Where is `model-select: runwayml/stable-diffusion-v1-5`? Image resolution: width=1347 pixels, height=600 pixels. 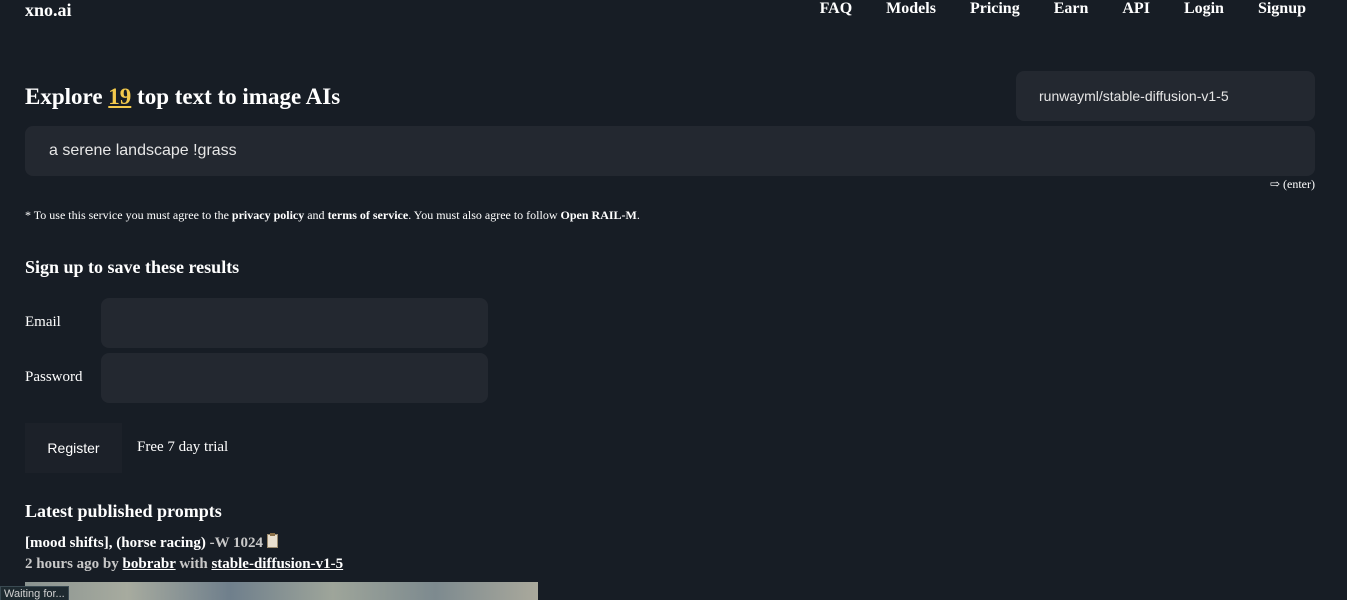
model-select: runwayml/stable-diffusion-v1-5 is located at coordinates (1165, 96).